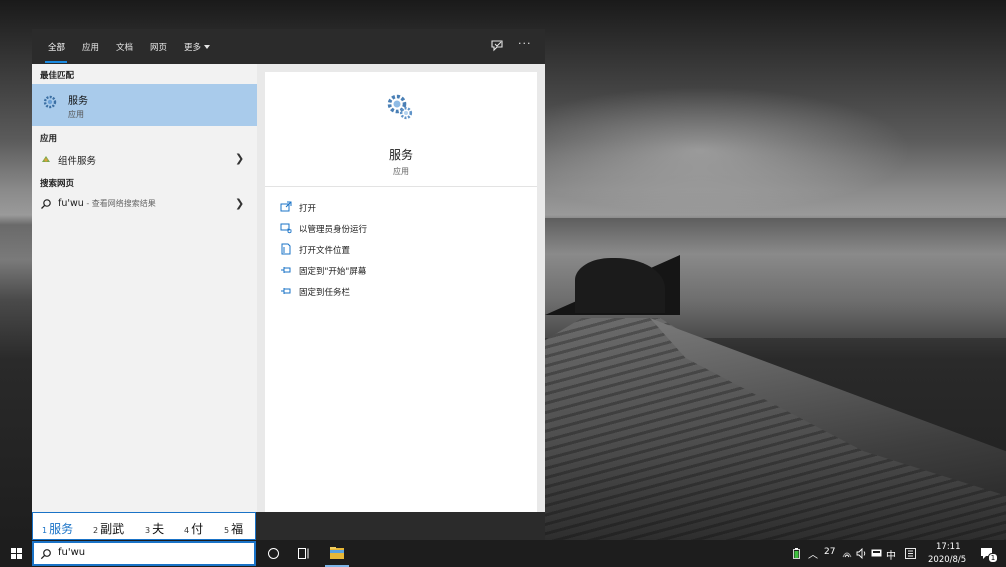  I want to click on cortana-circle-icon, so click(273, 553).